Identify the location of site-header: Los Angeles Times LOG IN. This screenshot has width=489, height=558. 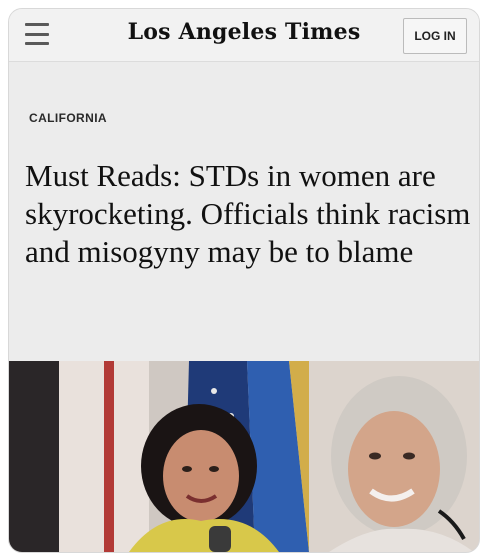
(244, 35).